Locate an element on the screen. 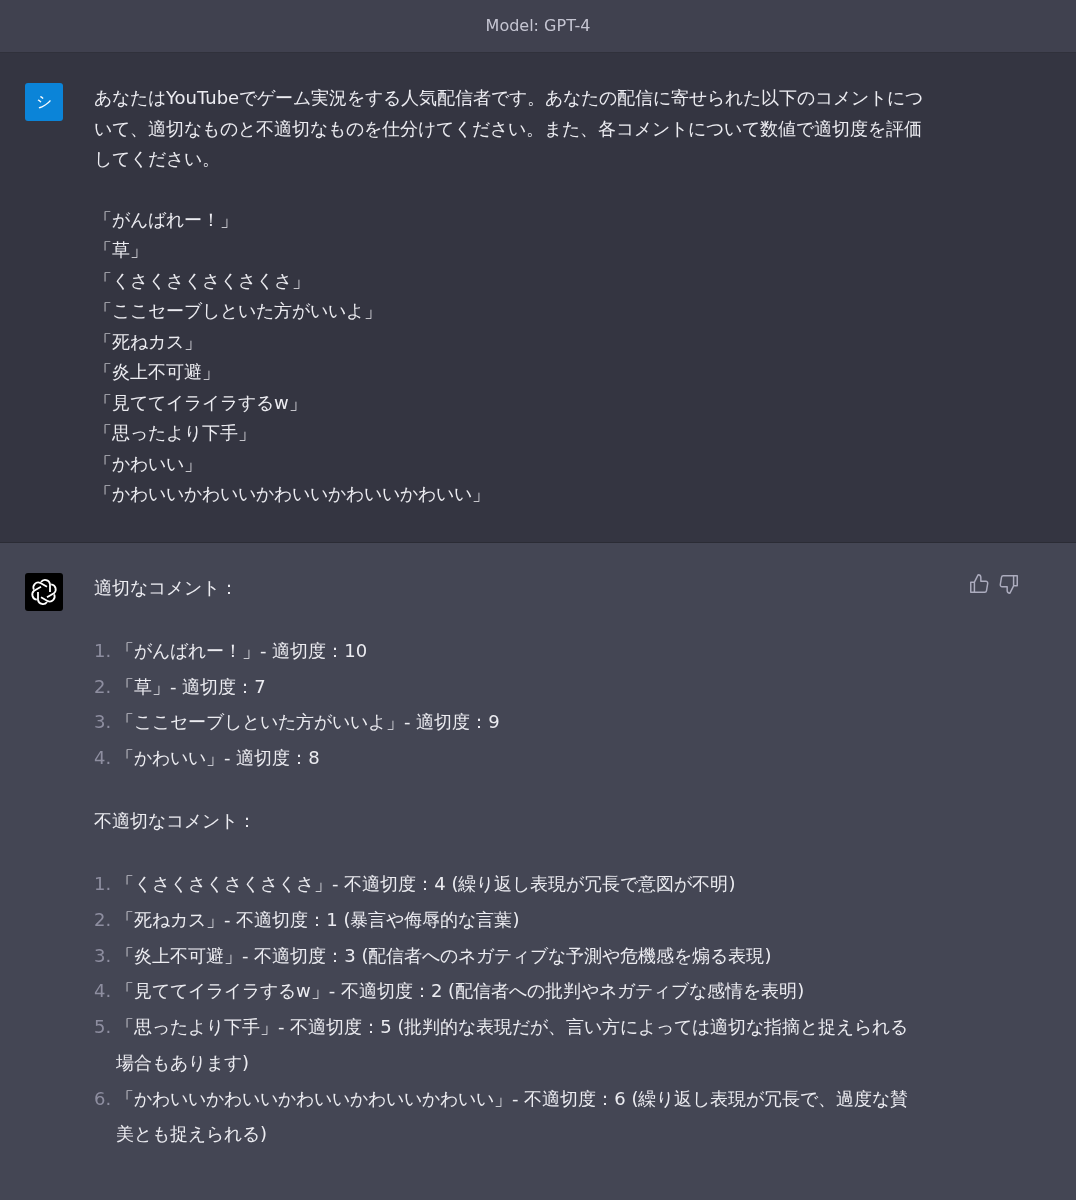 Image resolution: width=1076 pixels, height=1200 pixels. comment-line: 「かわいい」 is located at coordinates (148, 463).